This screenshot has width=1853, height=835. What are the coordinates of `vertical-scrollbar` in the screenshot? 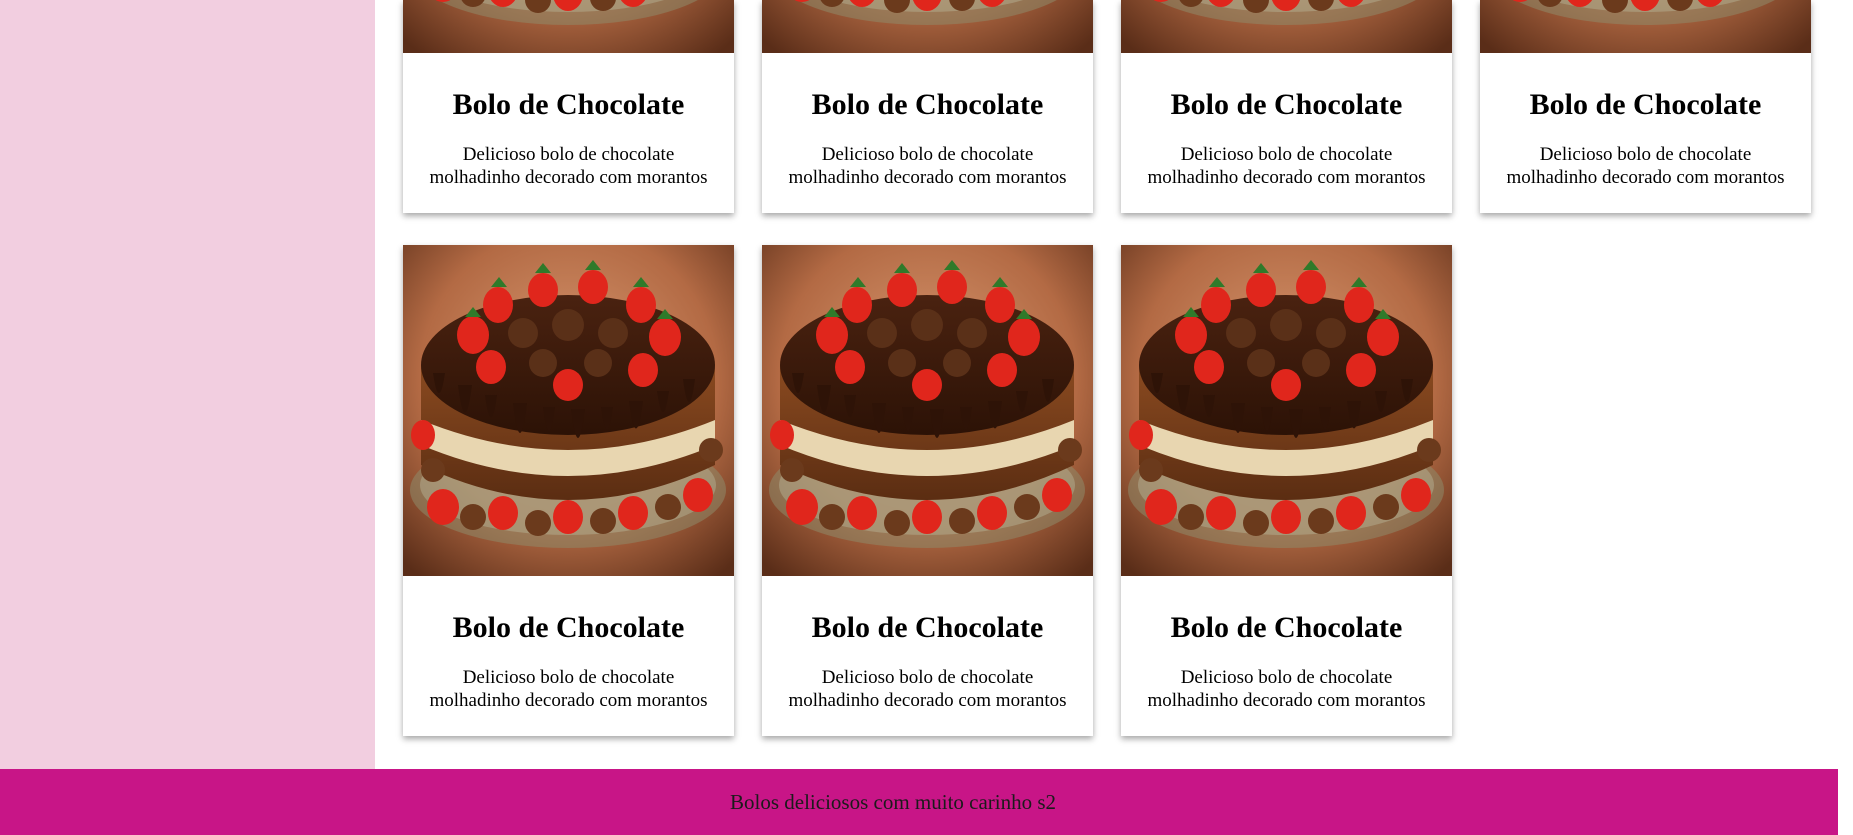 It's located at (1845, 417).